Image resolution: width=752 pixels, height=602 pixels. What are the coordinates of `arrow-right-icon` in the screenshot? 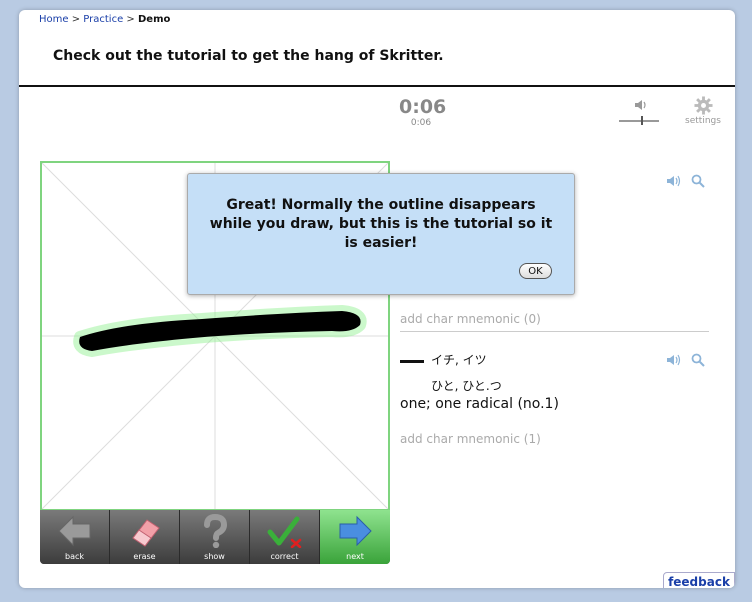 It's located at (355, 531).